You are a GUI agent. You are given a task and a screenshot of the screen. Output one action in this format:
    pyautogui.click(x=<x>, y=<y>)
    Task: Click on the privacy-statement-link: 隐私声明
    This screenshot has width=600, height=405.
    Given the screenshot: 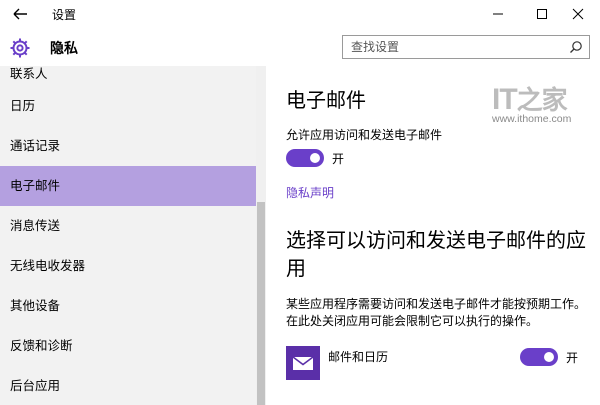 What is the action you would take?
    pyautogui.click(x=310, y=192)
    